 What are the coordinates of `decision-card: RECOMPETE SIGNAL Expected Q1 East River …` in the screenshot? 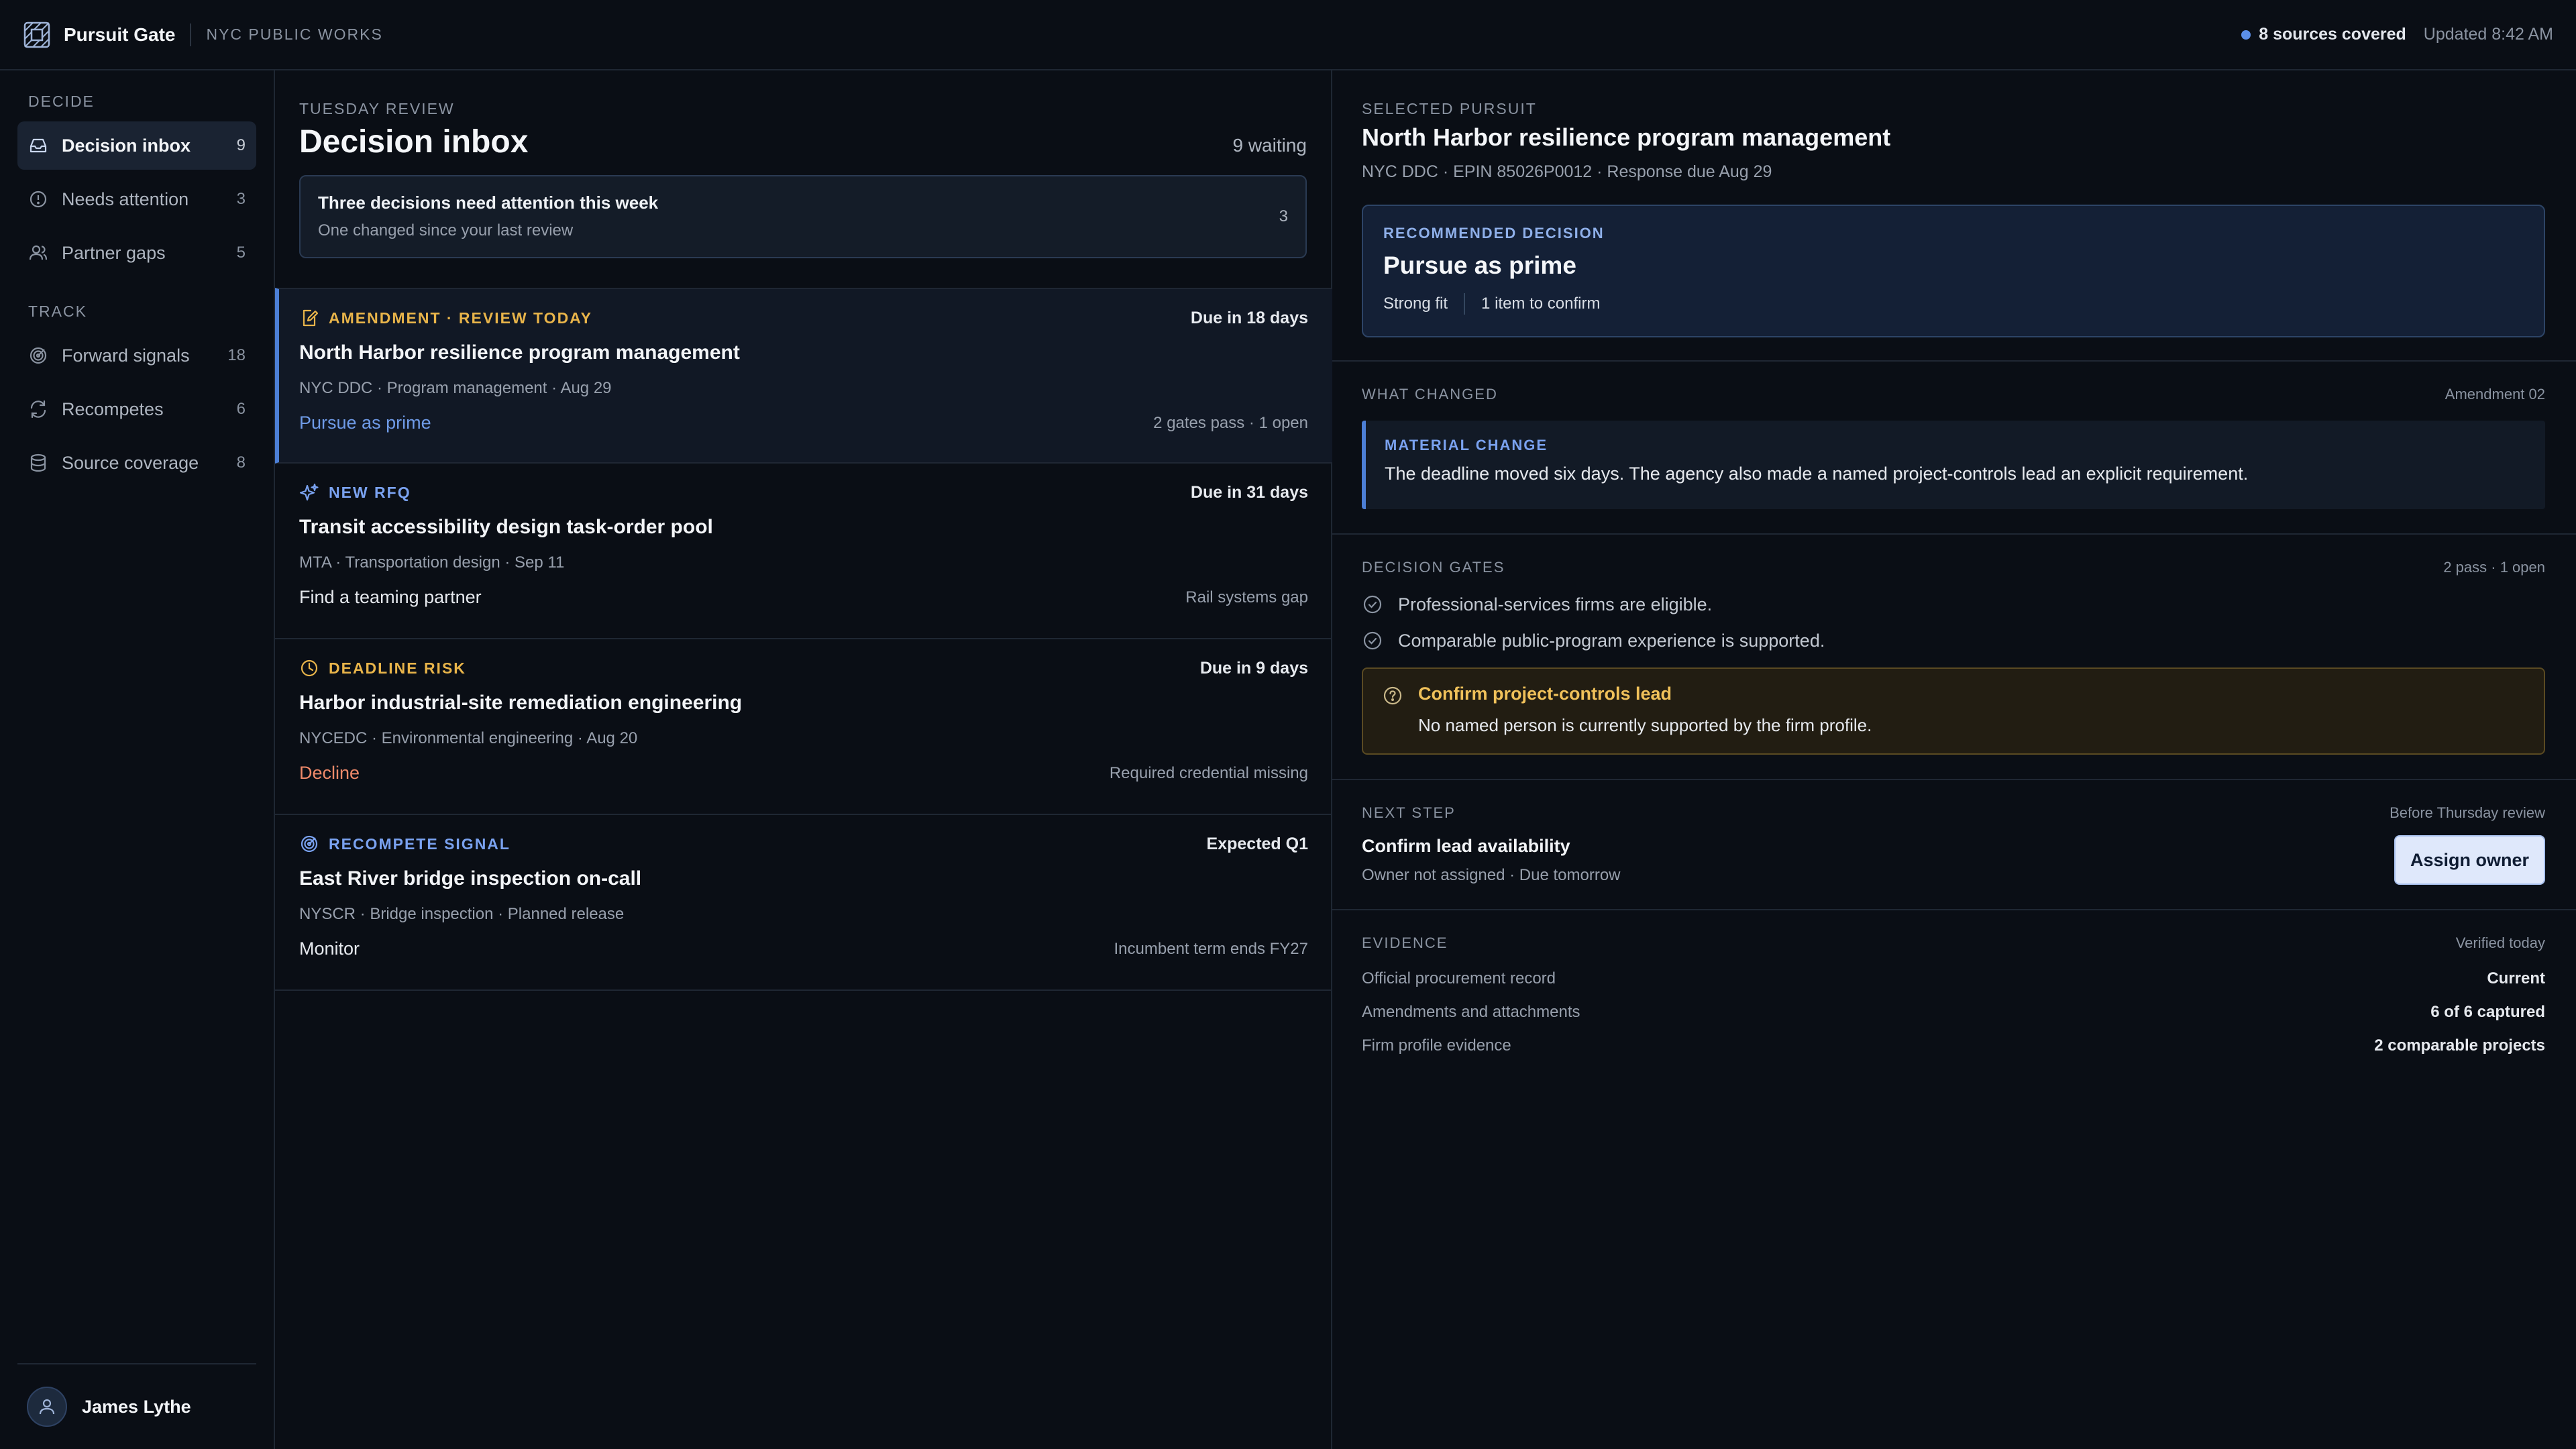 It's located at (803, 903).